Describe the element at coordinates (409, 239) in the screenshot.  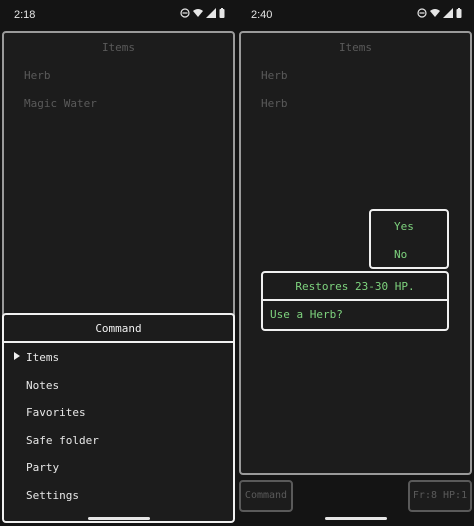
I see `yes-no-menu: Yes No` at that location.